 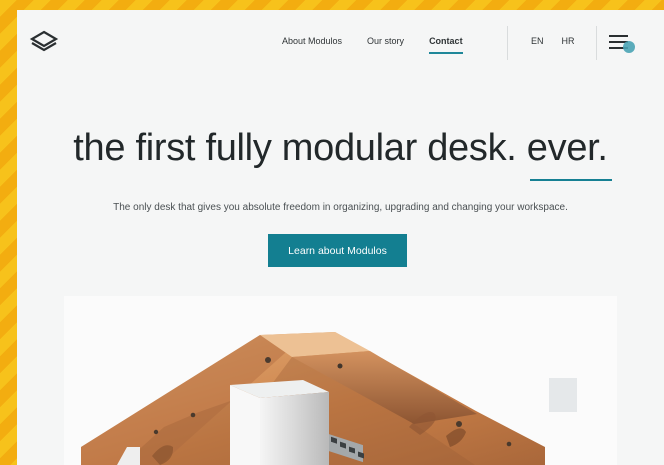 I want to click on hero-title: the first fully modular desk. ever., so click(x=340, y=148).